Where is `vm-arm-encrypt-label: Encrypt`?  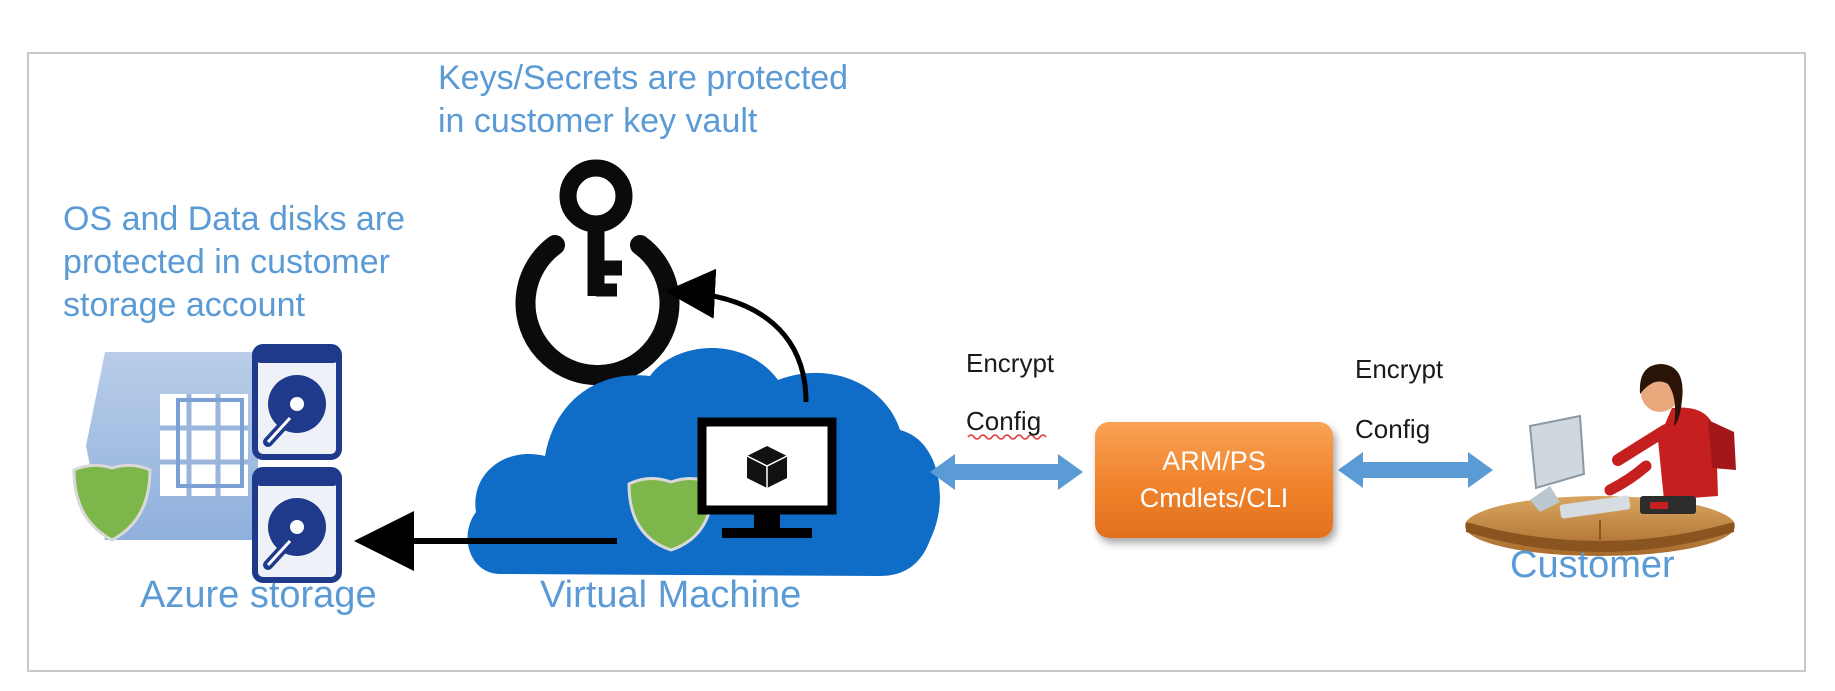
vm-arm-encrypt-label: Encrypt is located at coordinates (1010, 363).